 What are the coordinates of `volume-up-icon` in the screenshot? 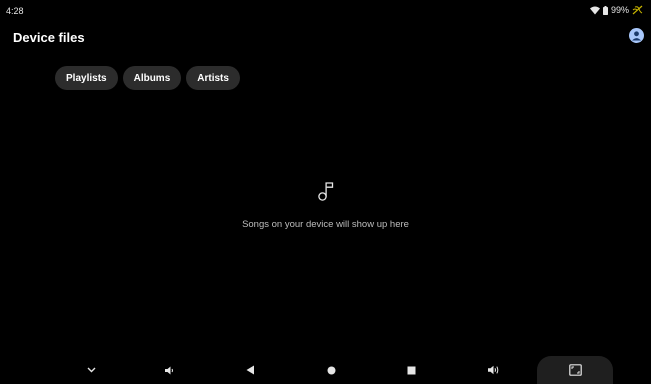 It's located at (493, 370).